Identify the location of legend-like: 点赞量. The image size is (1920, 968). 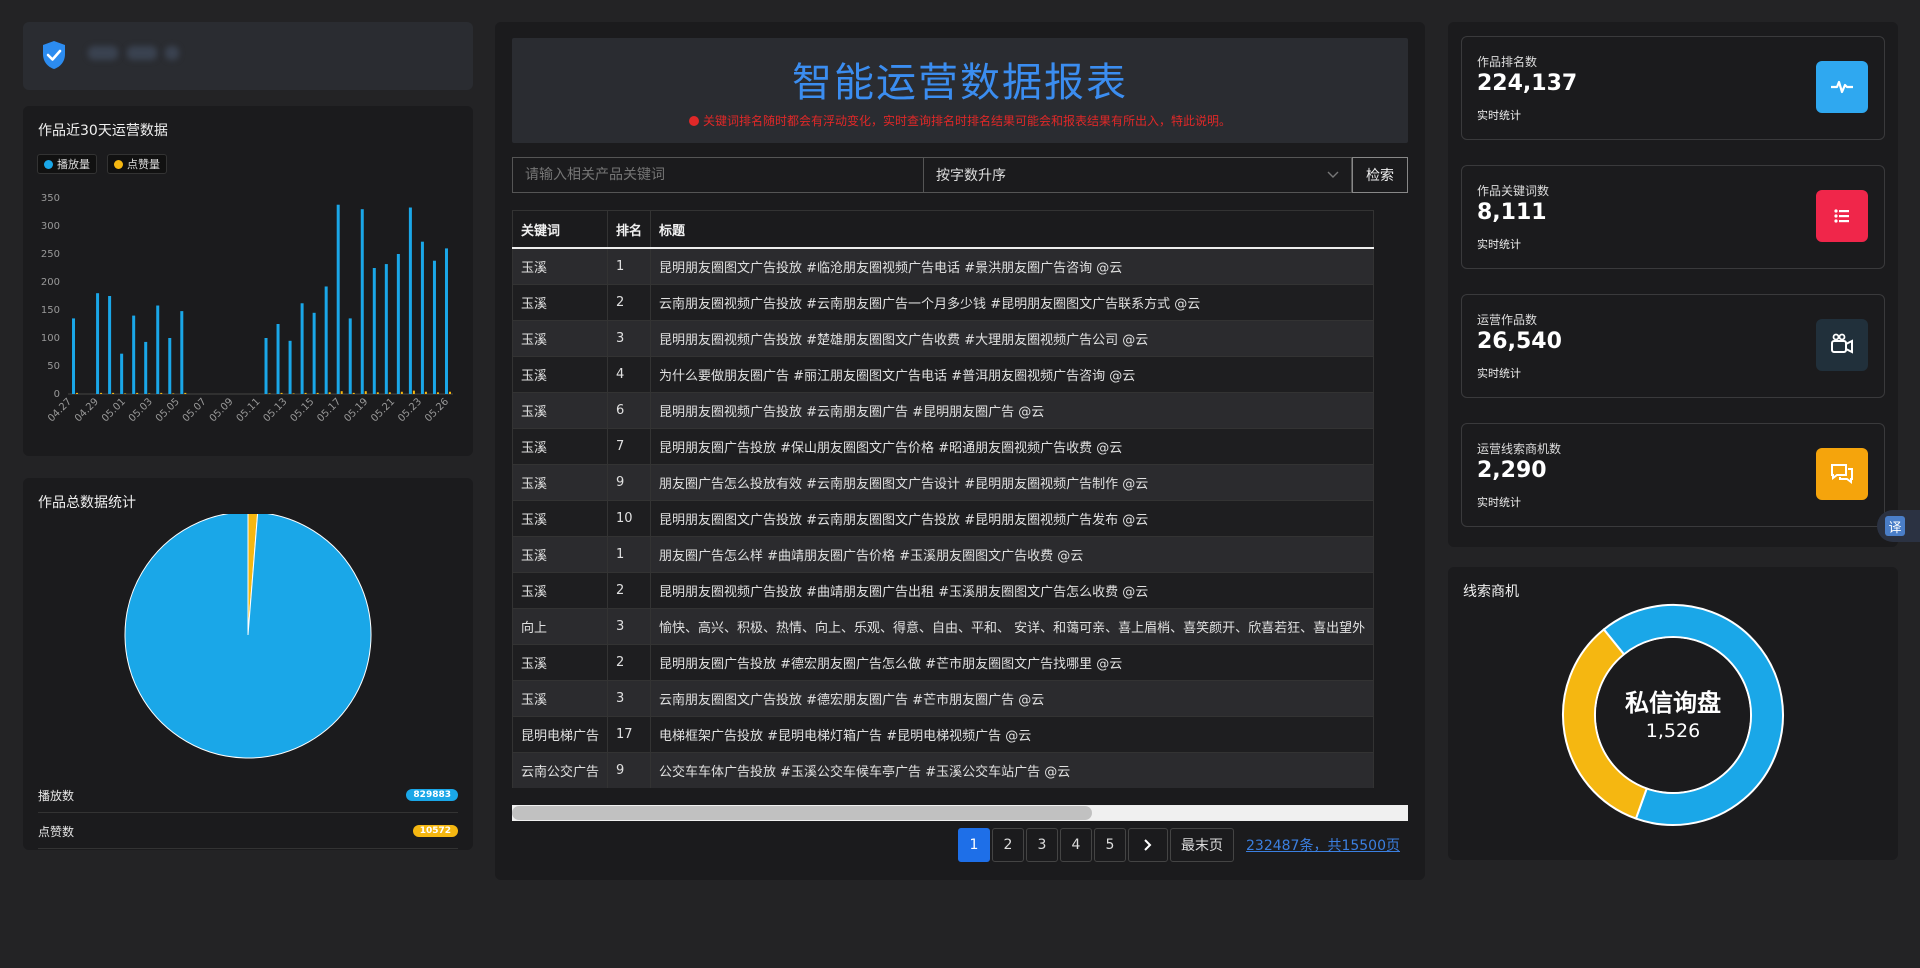
(137, 164).